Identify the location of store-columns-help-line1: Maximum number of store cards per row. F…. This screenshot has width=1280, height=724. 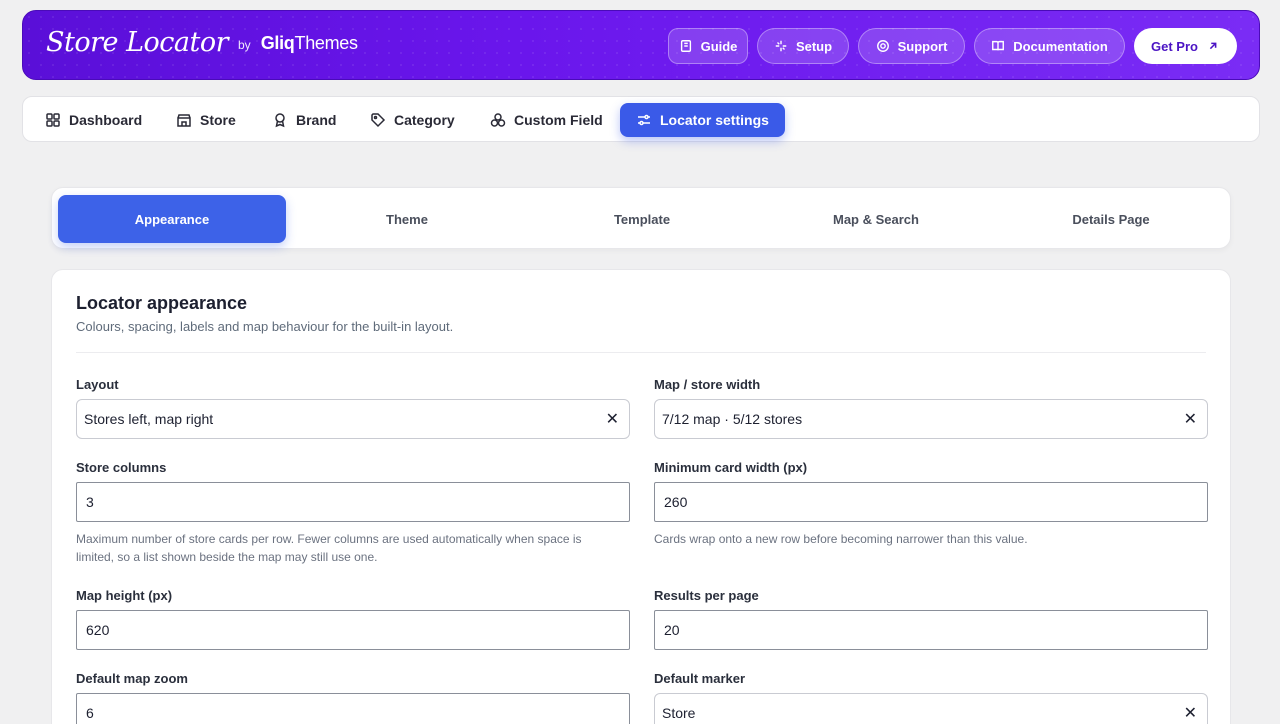
(329, 539).